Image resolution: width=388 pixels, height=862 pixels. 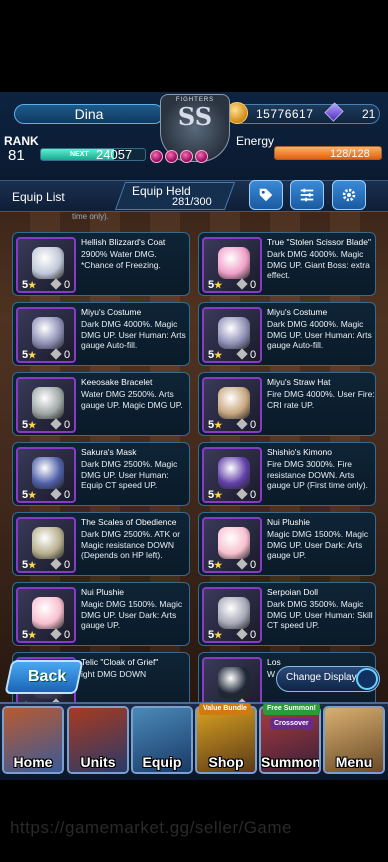 What do you see at coordinates (129, 522) in the screenshot?
I see `equip-name: The Scales of Obedience` at bounding box center [129, 522].